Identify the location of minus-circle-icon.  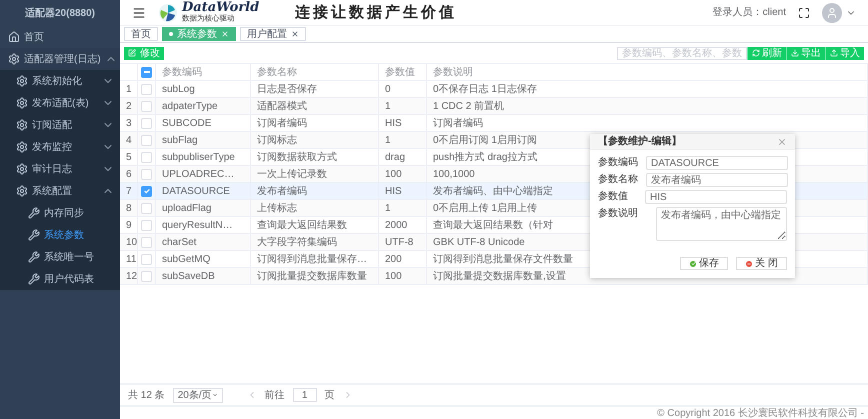
(749, 264).